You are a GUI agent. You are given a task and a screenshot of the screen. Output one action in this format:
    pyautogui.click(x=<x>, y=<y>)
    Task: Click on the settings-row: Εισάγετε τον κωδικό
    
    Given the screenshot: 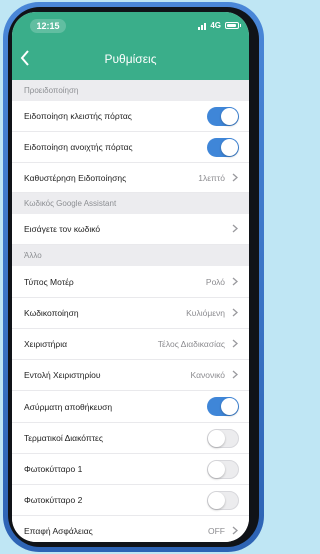 What is the action you would take?
    pyautogui.click(x=130, y=229)
    